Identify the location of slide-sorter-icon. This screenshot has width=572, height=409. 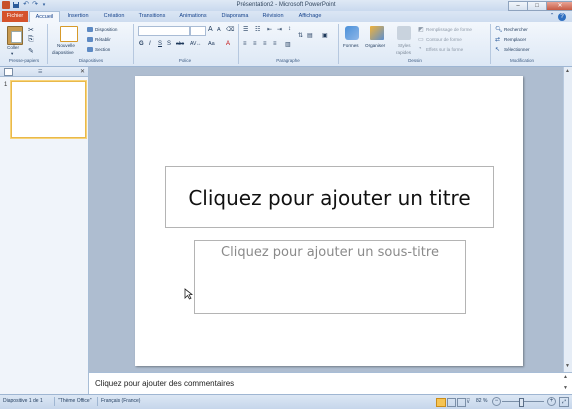
(451, 402).